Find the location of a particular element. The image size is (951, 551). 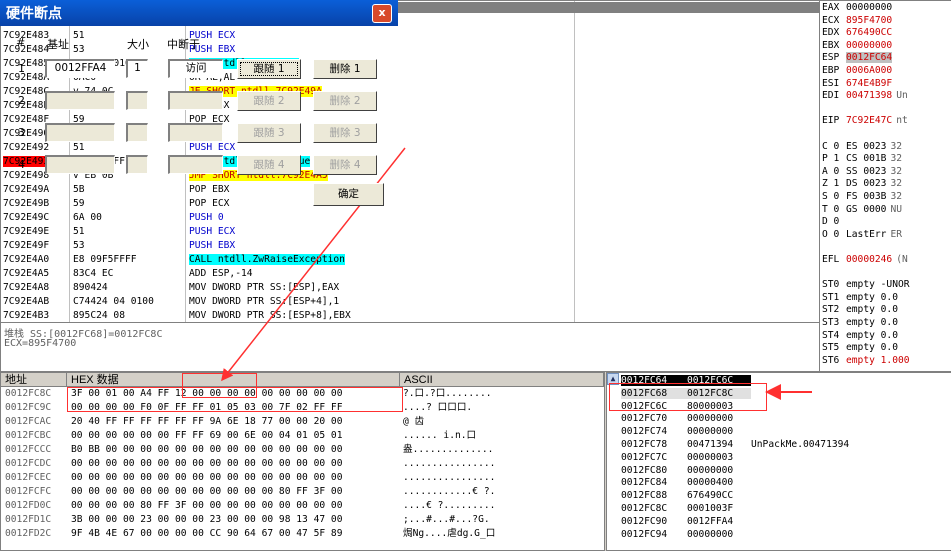

bp-address-field: 0012FFA4 is located at coordinates (80, 68).